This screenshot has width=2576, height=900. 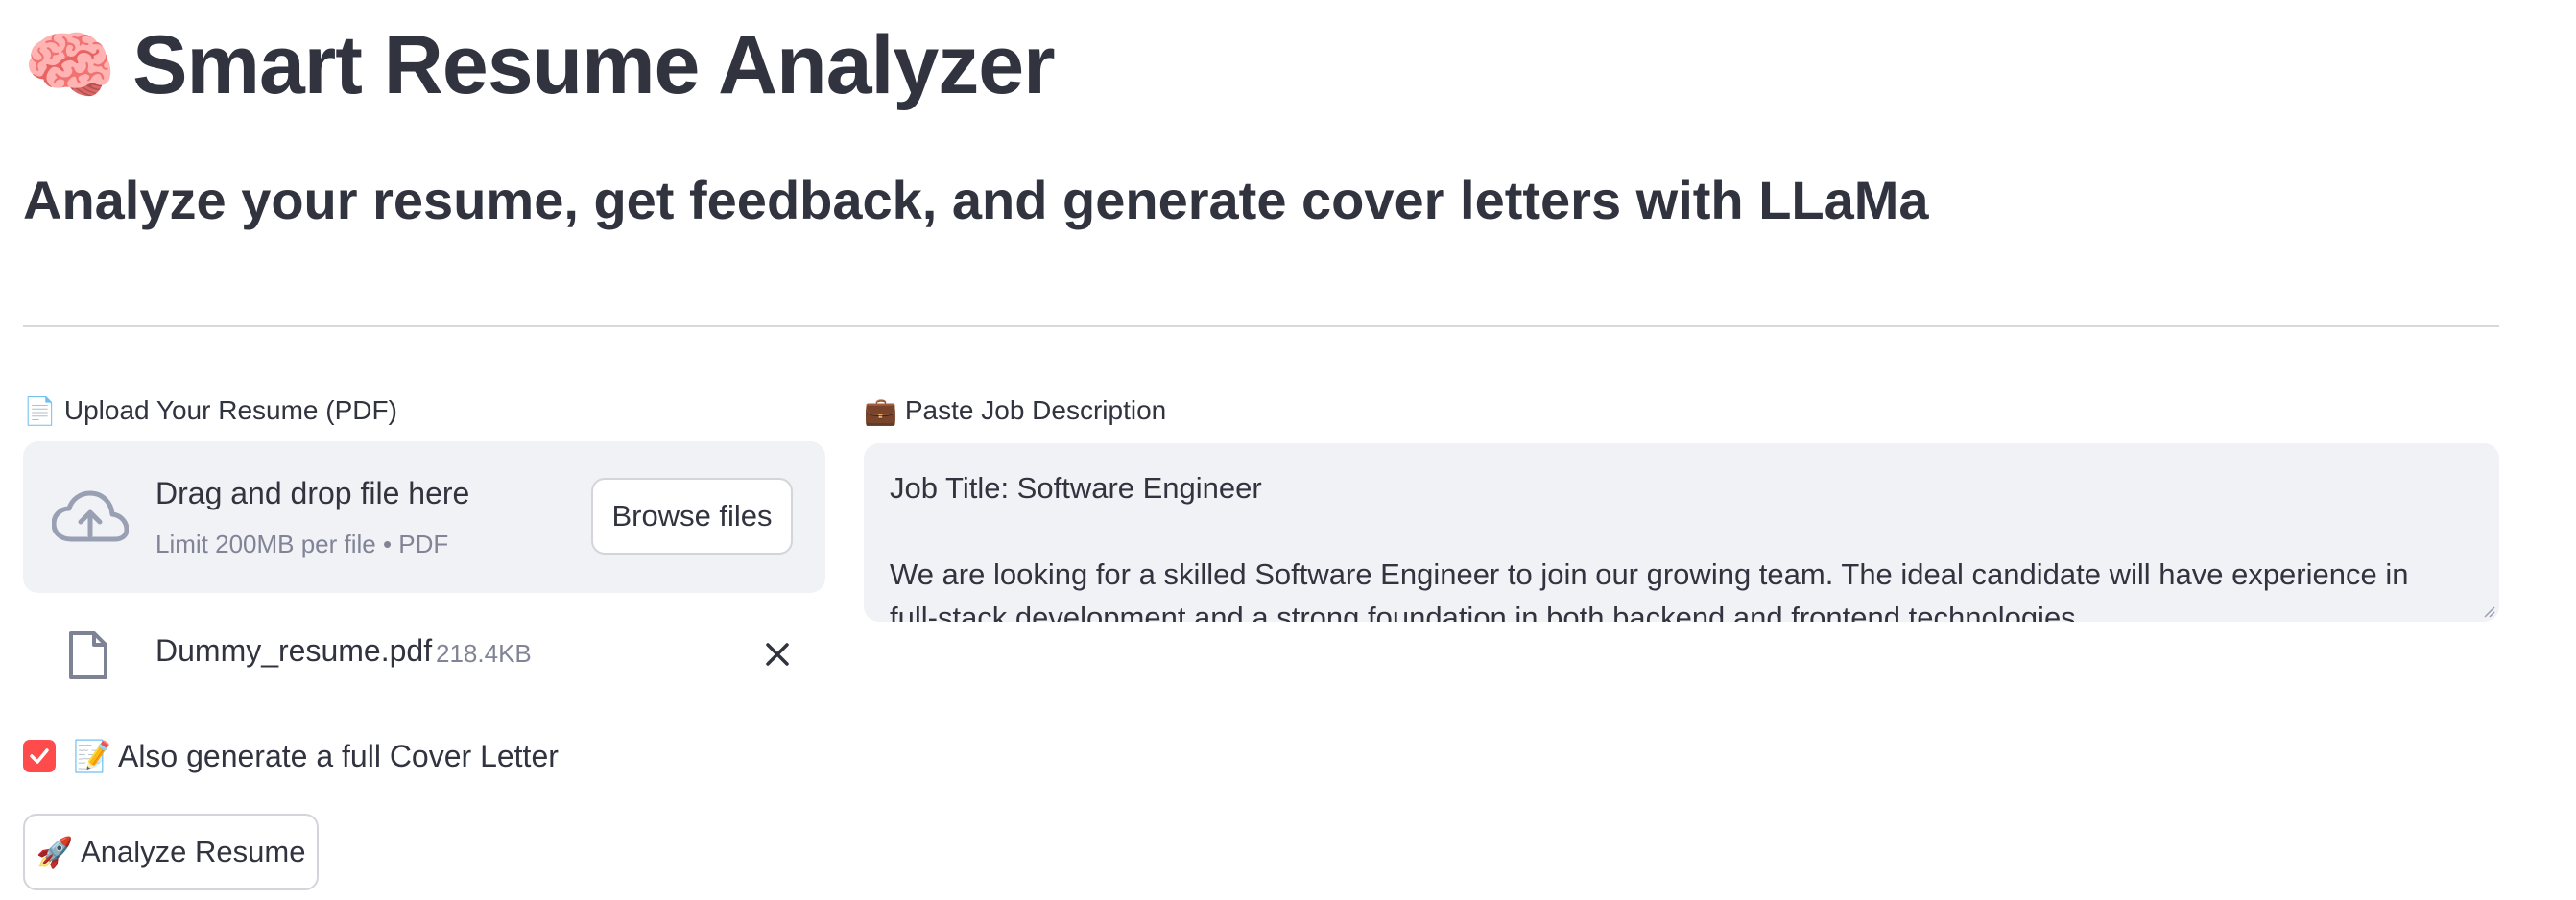 I want to click on cover-letter-checkbox, so click(x=39, y=756).